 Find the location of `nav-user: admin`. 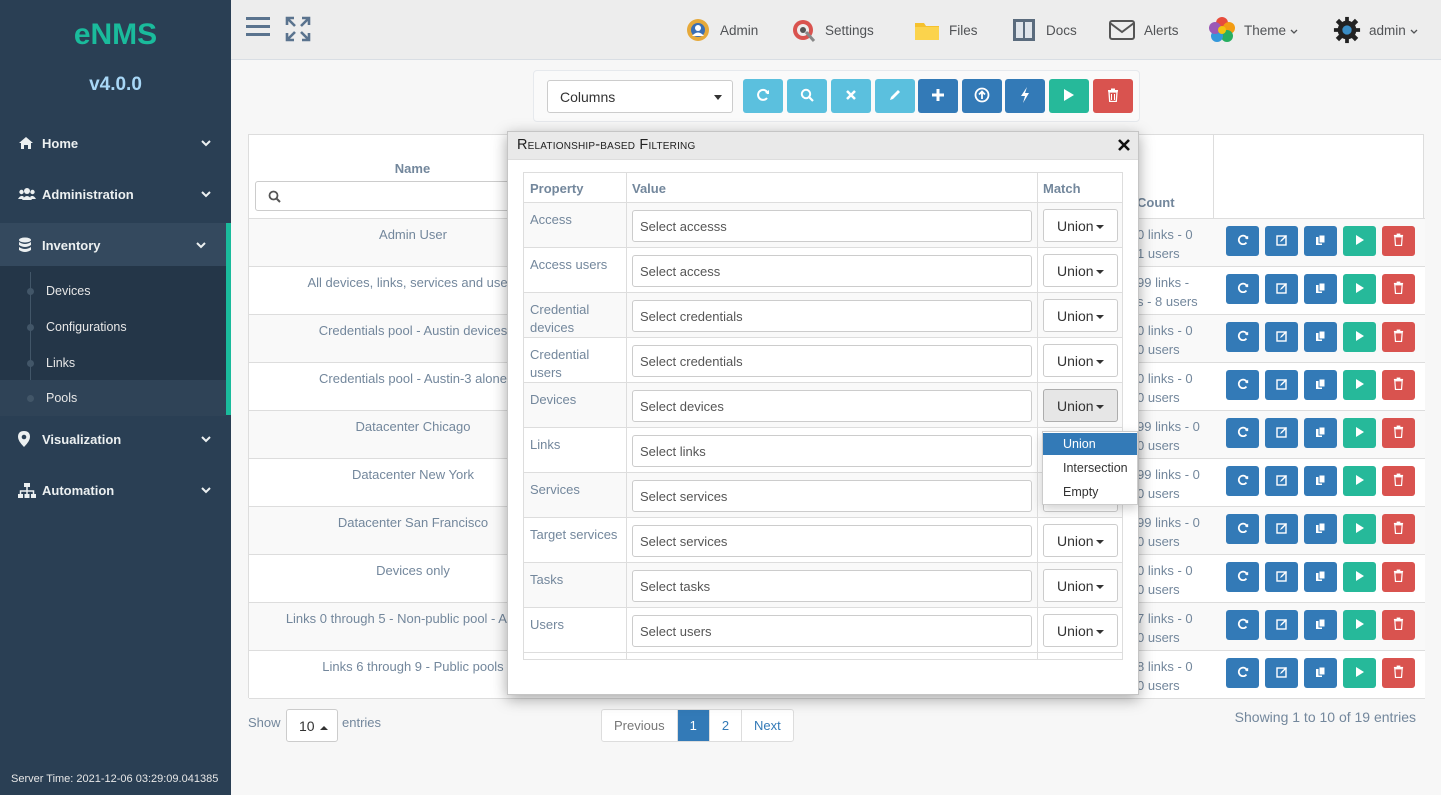

nav-user: admin is located at coordinates (1375, 30).